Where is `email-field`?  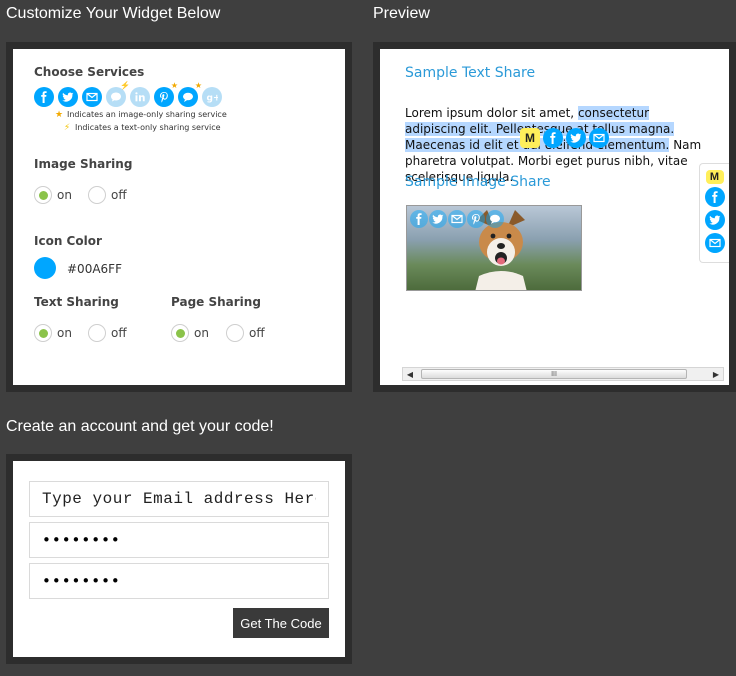 email-field is located at coordinates (179, 499).